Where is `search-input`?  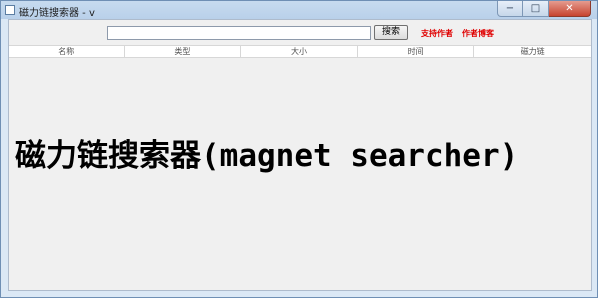 search-input is located at coordinates (239, 33).